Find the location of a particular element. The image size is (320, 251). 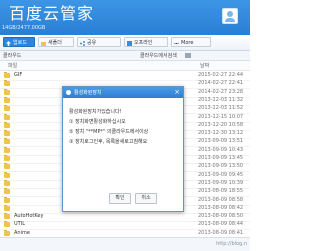

new-folder-label: 새폴더 is located at coordinates (55, 43).